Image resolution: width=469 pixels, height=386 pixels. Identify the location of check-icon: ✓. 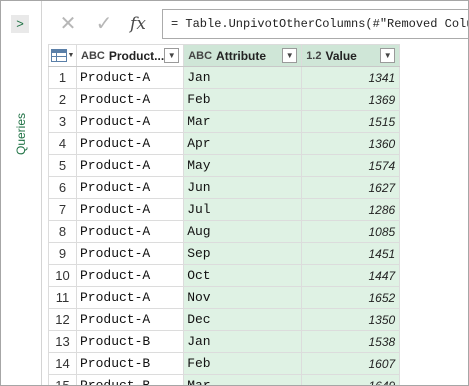
(104, 24).